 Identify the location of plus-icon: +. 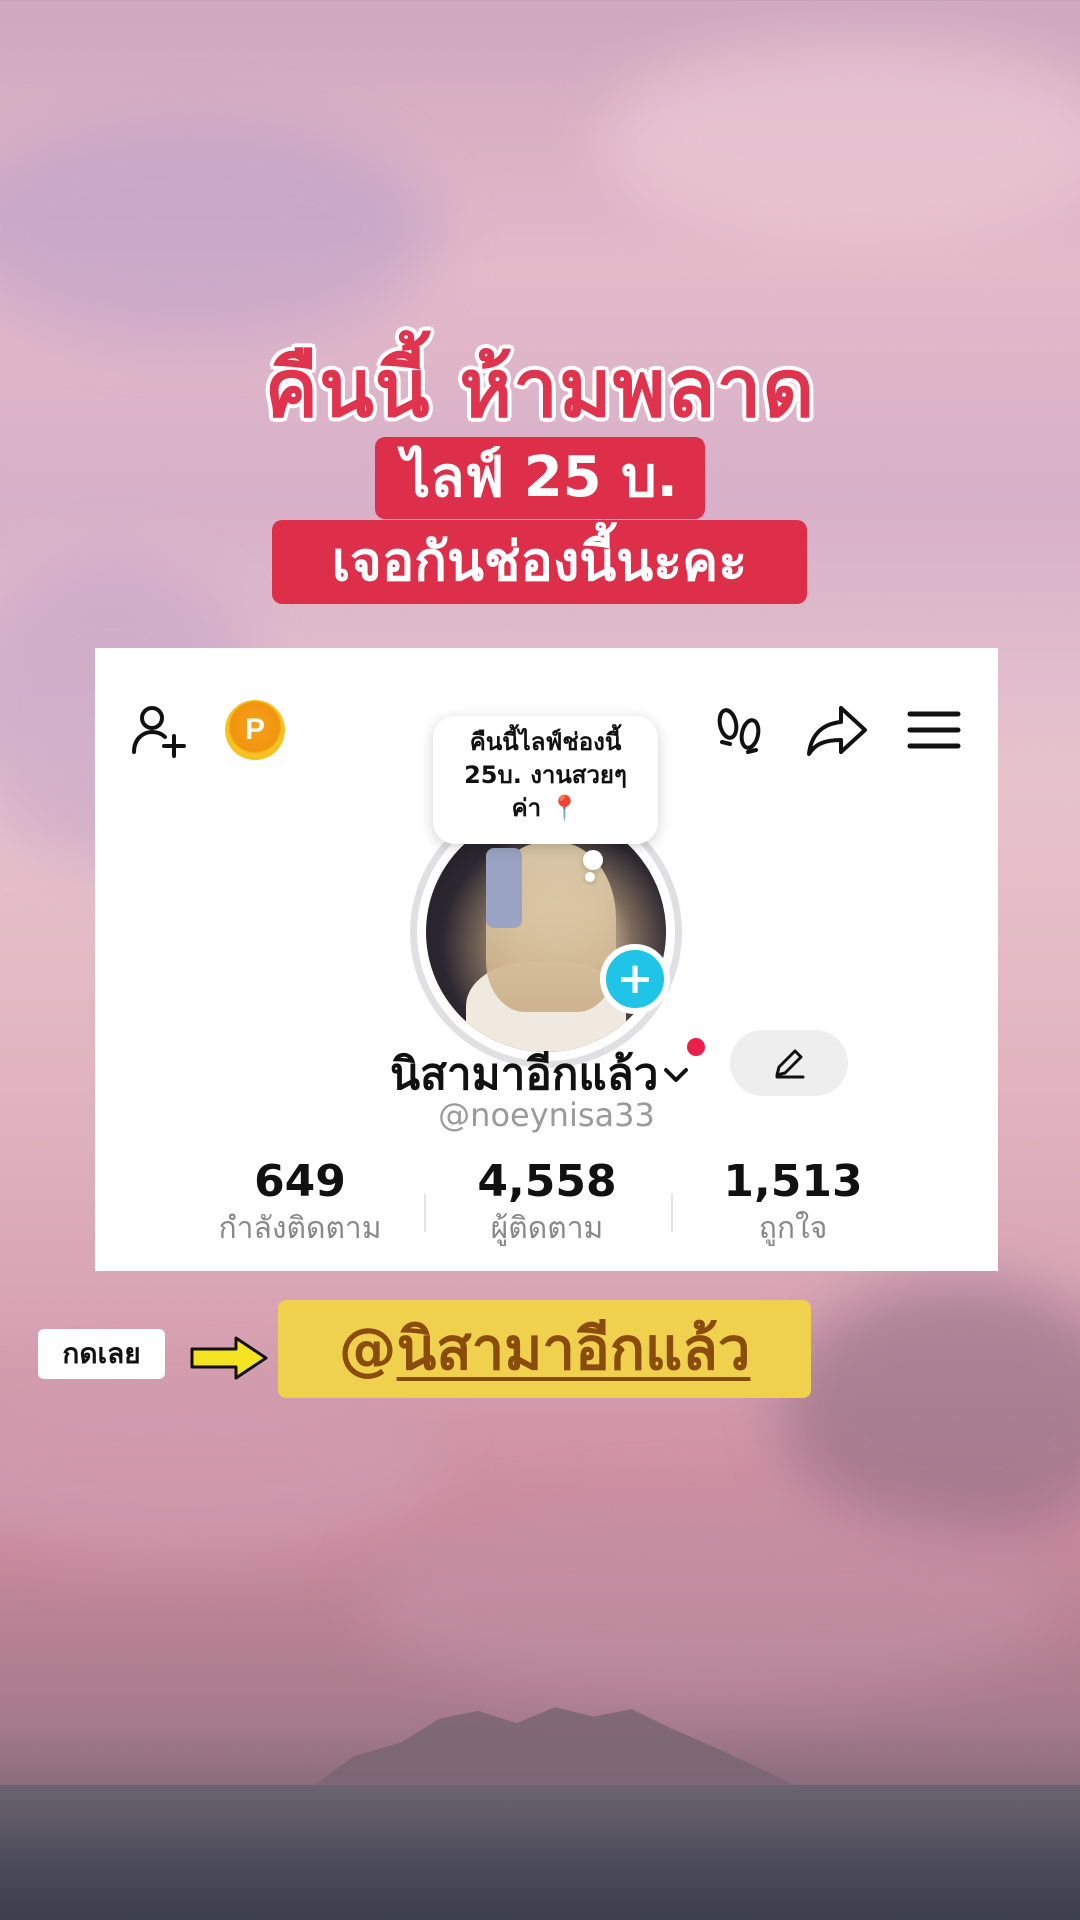
(635, 979).